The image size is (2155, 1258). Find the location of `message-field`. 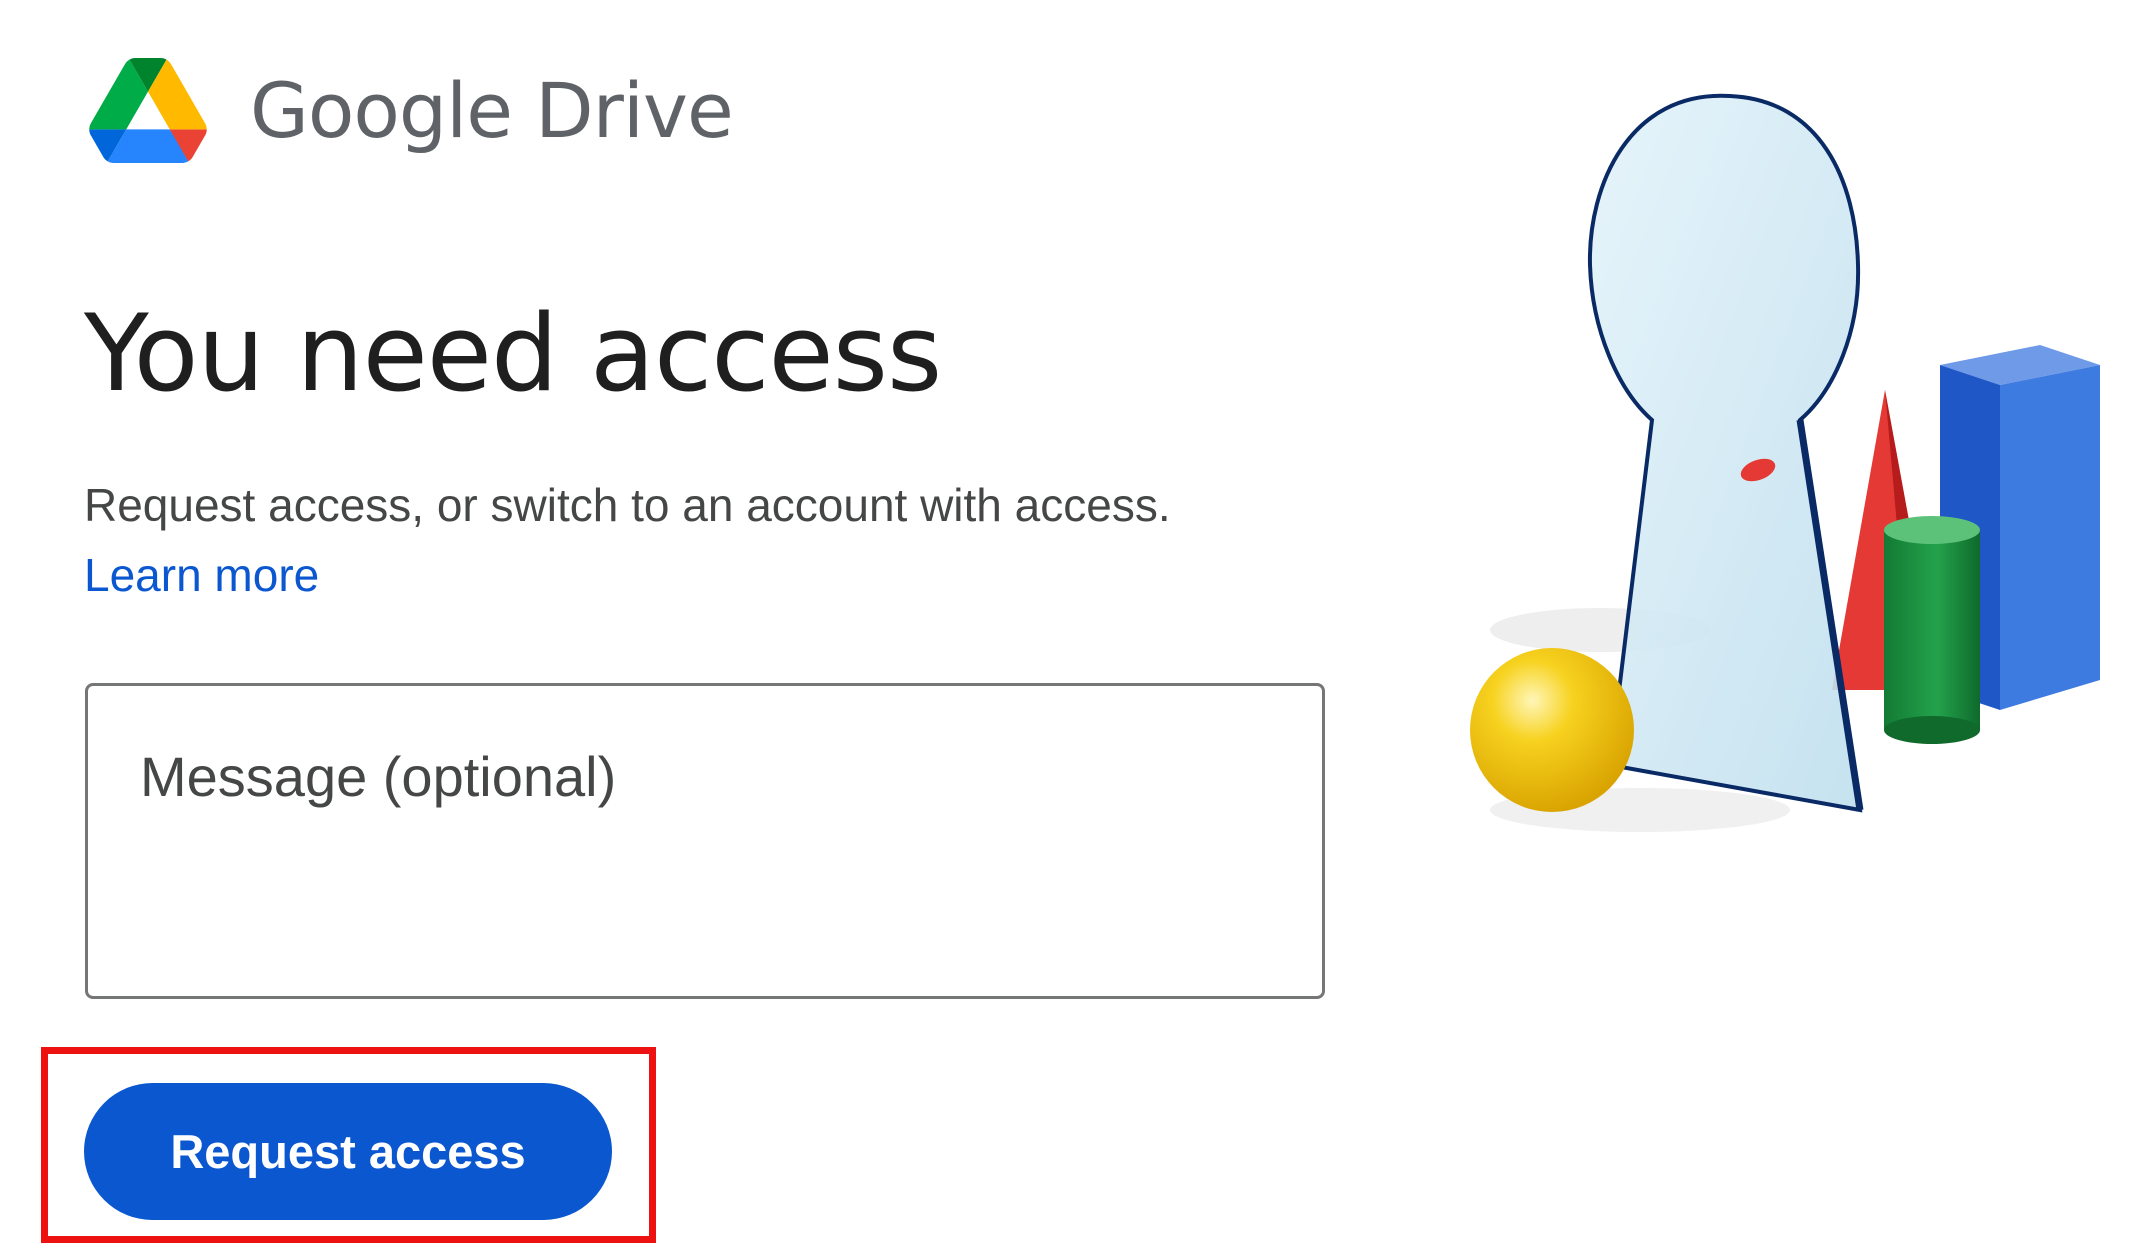

message-field is located at coordinates (705, 841).